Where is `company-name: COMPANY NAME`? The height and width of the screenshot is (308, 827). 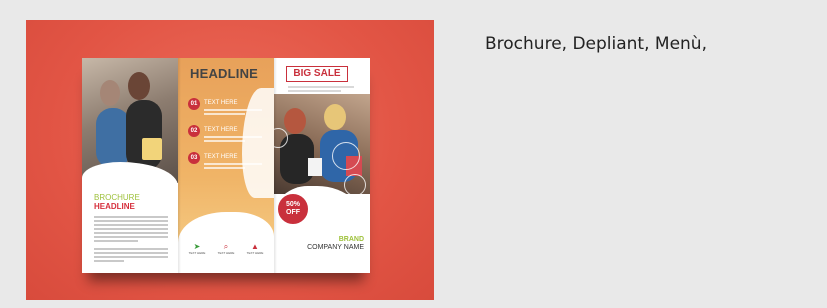
company-name: COMPANY NAME is located at coordinates (335, 247).